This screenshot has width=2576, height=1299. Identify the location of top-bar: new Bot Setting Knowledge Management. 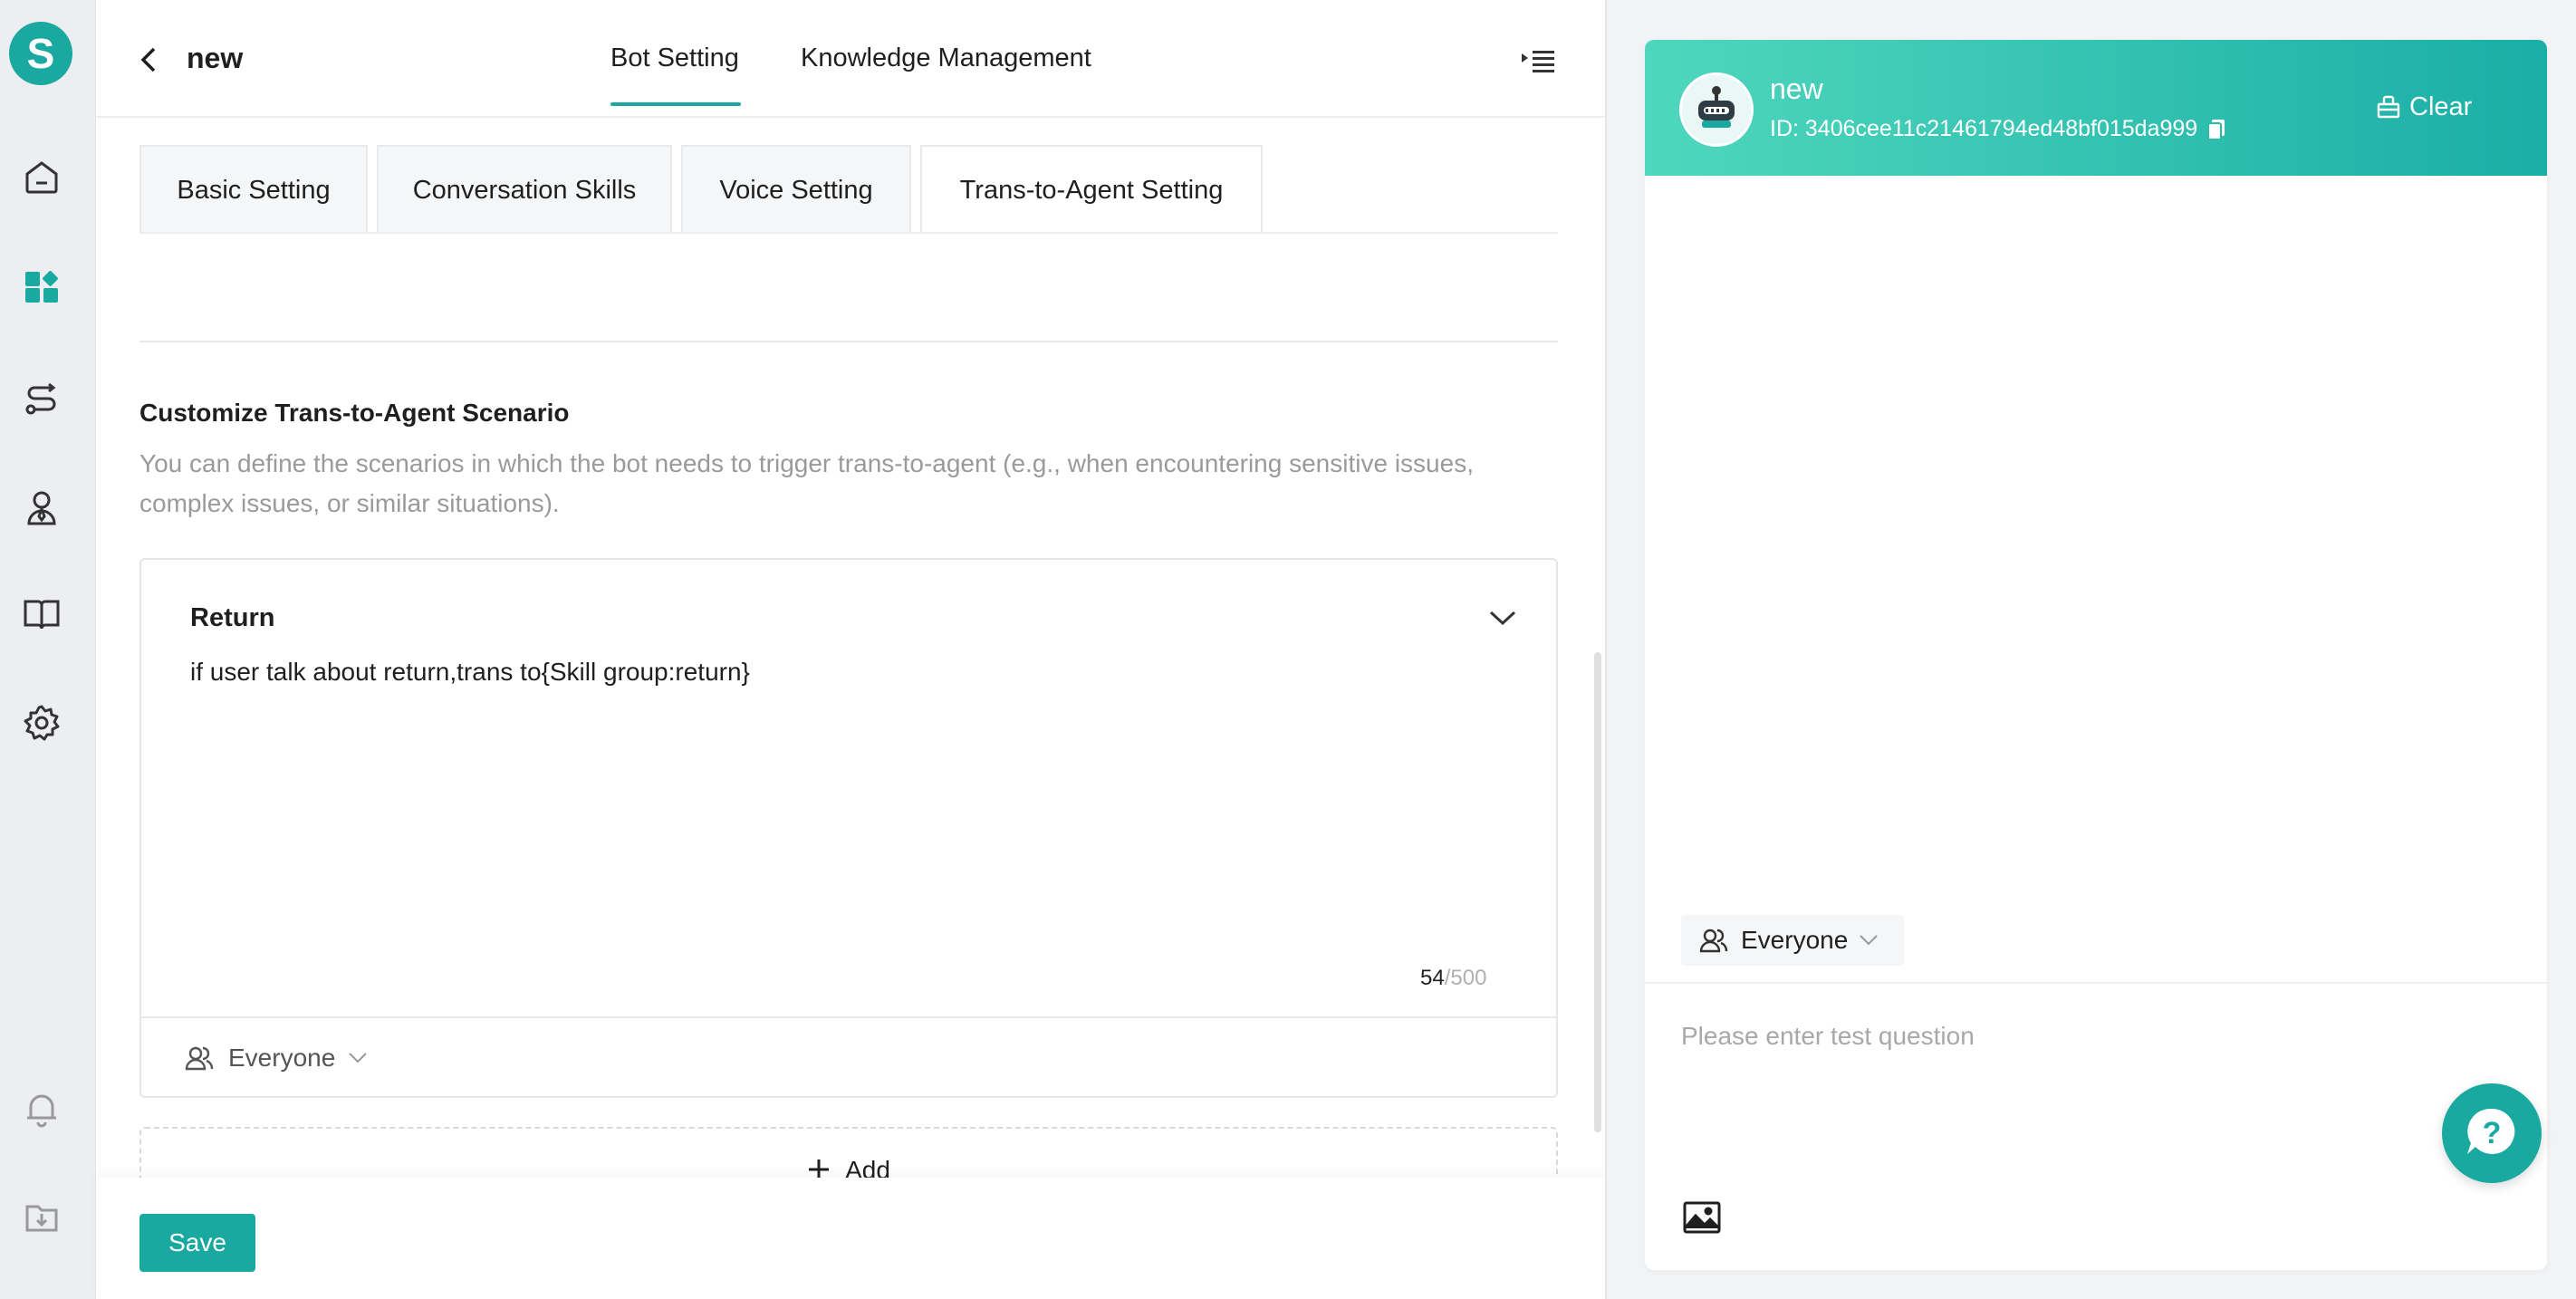
(850, 59).